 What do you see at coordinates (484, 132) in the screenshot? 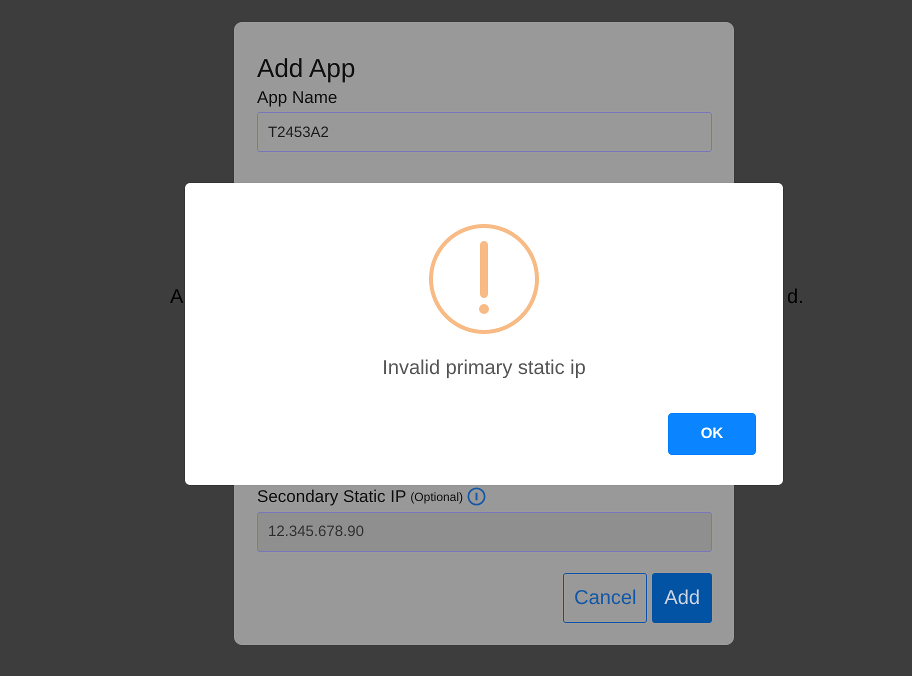
I see `app-name-field: T2453A2` at bounding box center [484, 132].